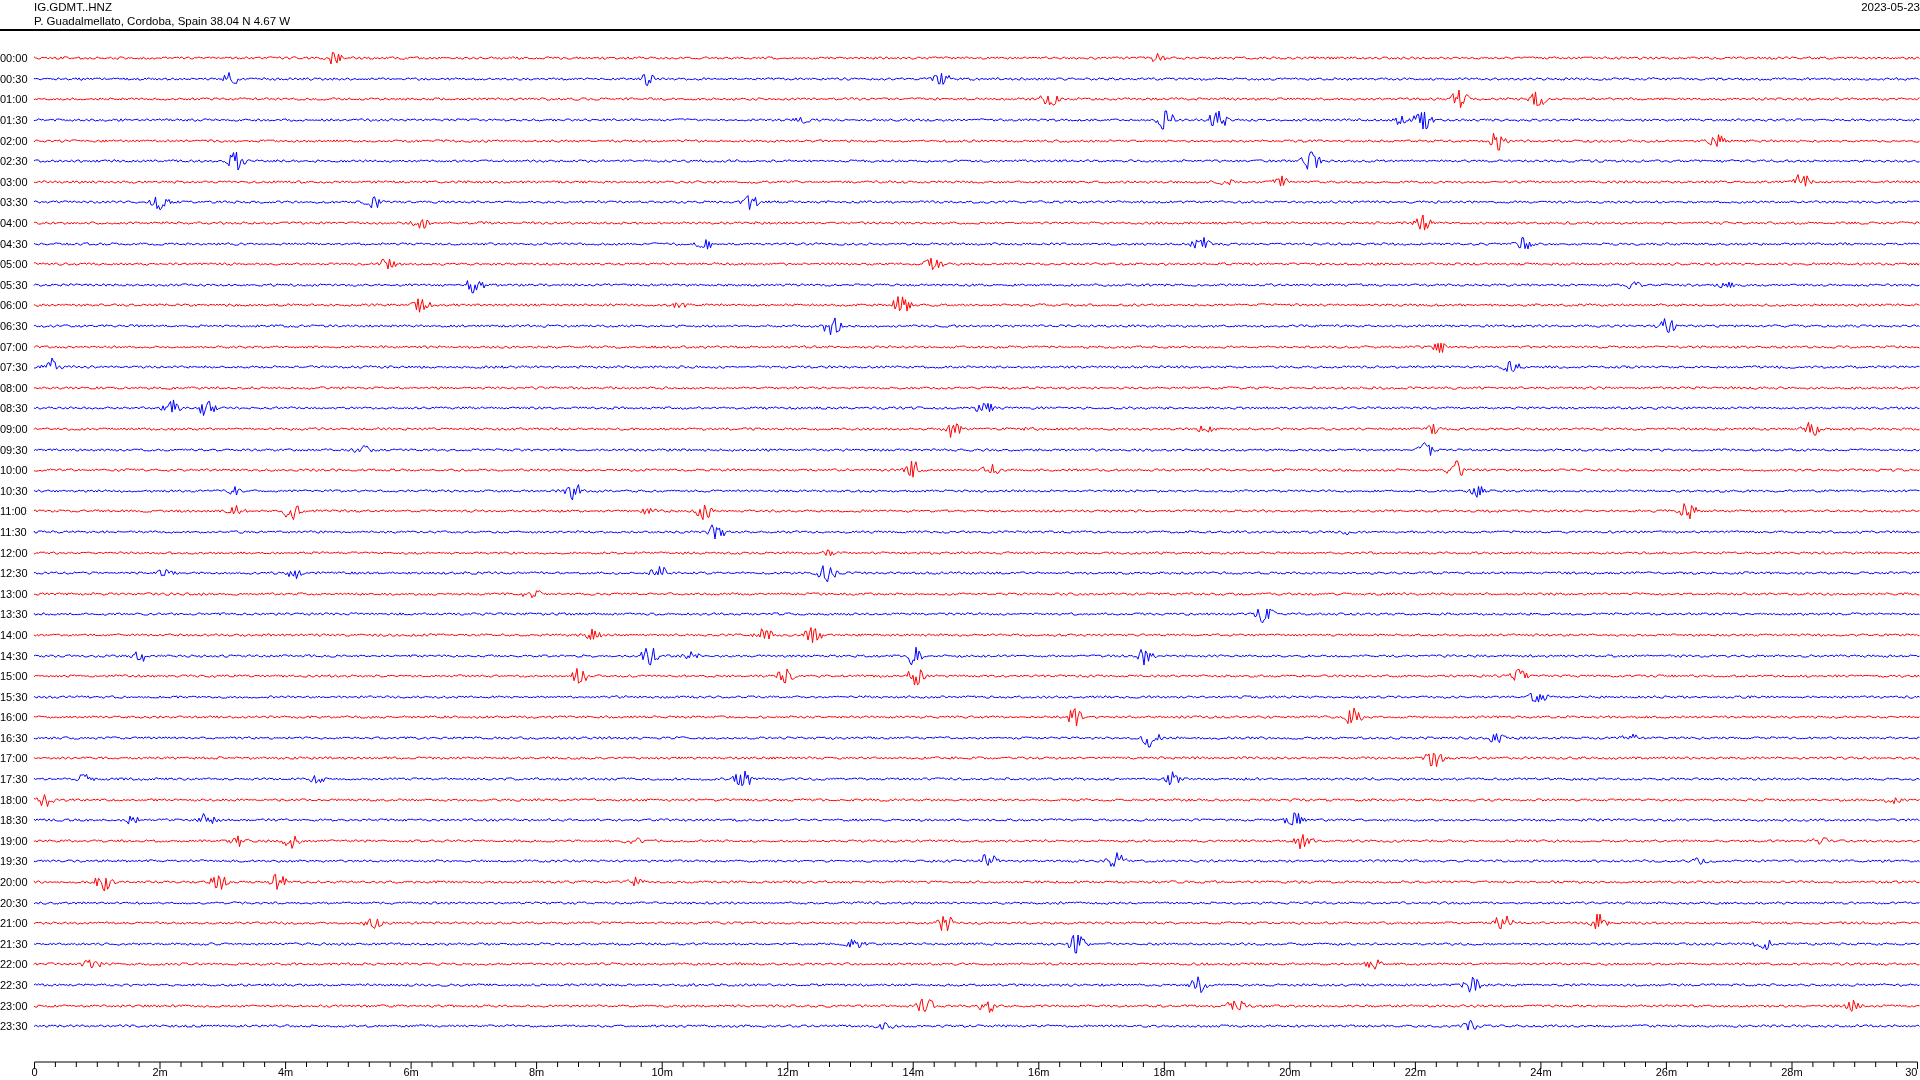  What do you see at coordinates (913, 1071) in the screenshot?
I see `tick-label: 14m` at bounding box center [913, 1071].